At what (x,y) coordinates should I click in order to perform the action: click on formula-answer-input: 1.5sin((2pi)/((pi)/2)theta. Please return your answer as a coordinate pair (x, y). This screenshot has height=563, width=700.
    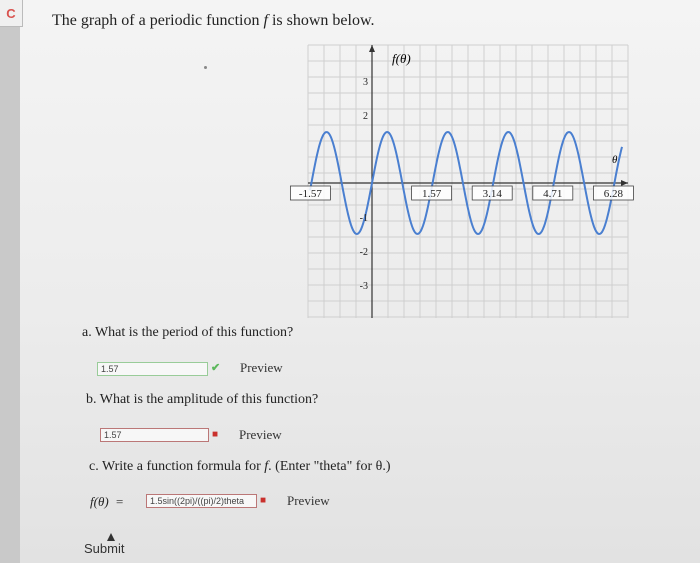
    Looking at the image, I should click on (201, 501).